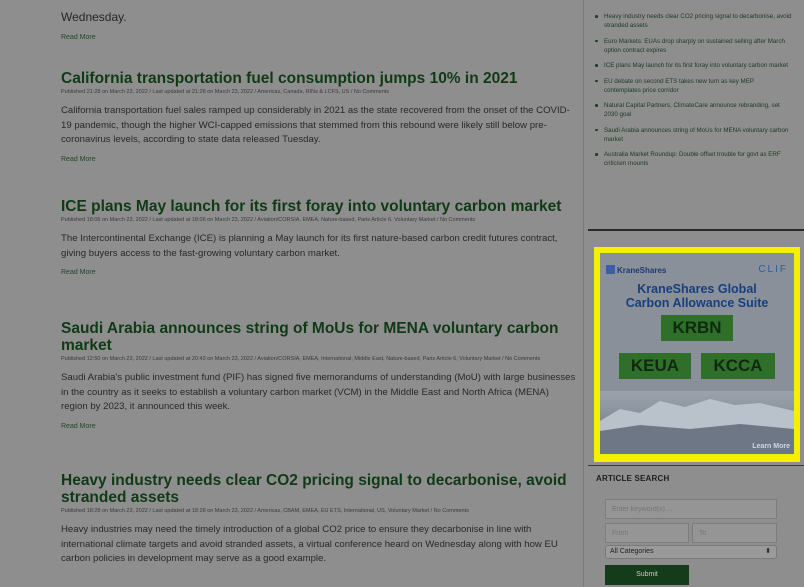 The image size is (804, 587). What do you see at coordinates (94, 17) in the screenshot?
I see `fragment-text: Wednesday.` at bounding box center [94, 17].